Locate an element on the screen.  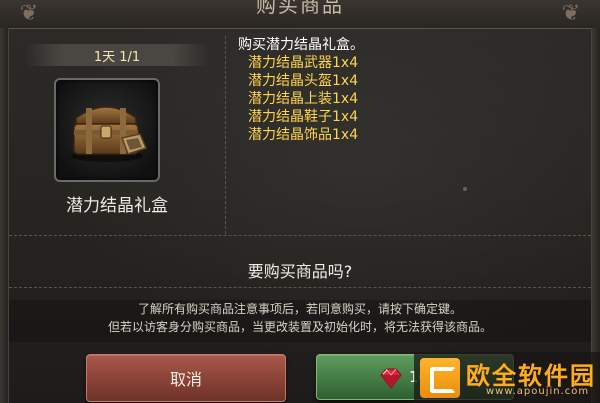
ruby-gem-icon is located at coordinates (391, 378).